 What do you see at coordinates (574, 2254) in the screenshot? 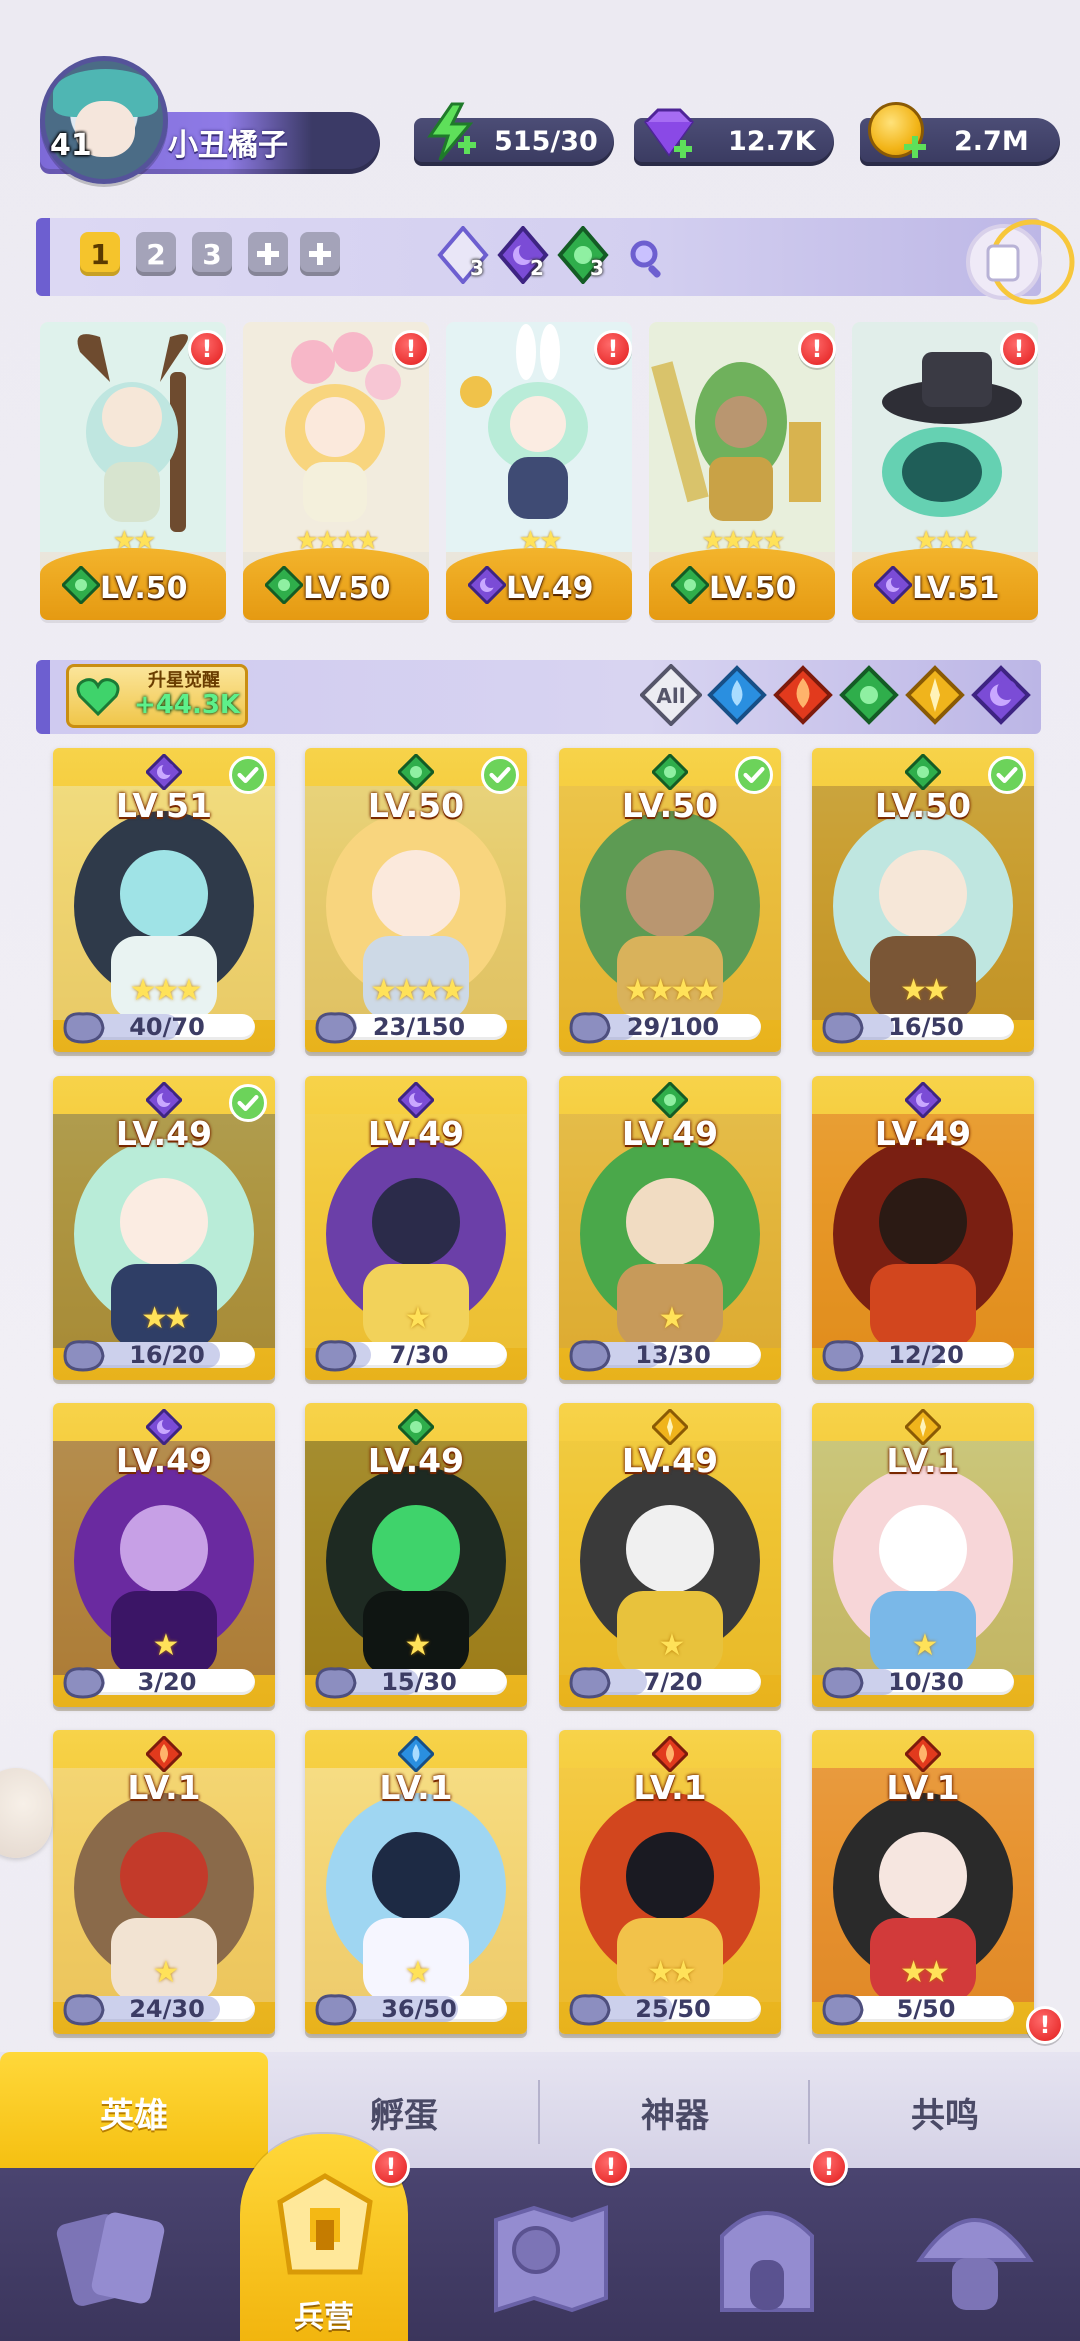
I see `nav-map` at bounding box center [574, 2254].